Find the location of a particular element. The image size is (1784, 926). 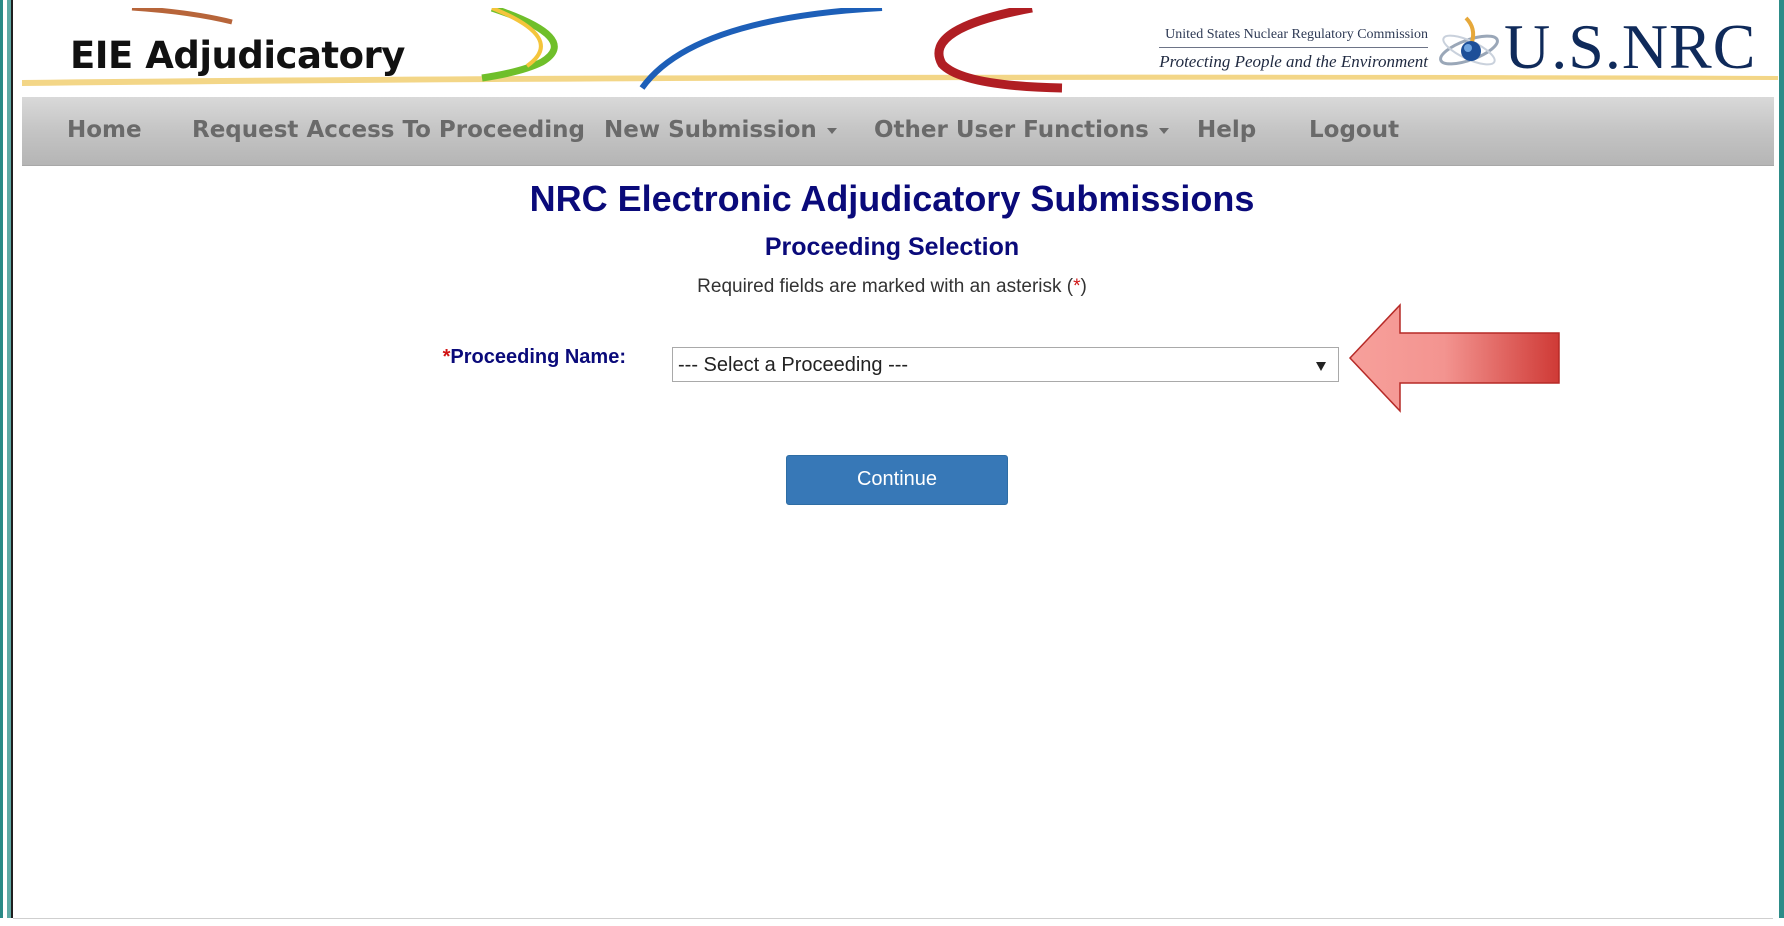

window-frame-right is located at coordinates (1780, 459).